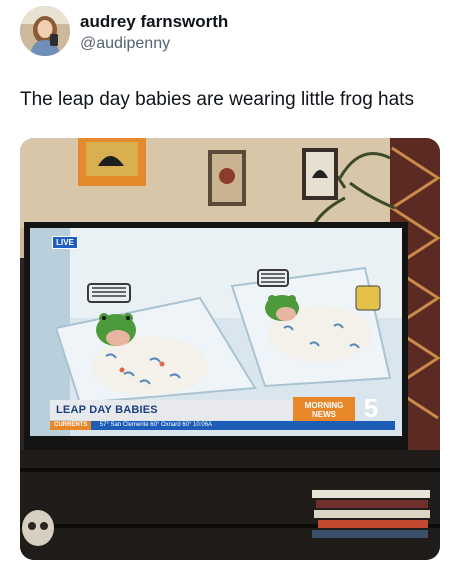 This screenshot has width=460, height=570. I want to click on tweet-header: audrey farnsworth @audipenny, so click(230, 33).